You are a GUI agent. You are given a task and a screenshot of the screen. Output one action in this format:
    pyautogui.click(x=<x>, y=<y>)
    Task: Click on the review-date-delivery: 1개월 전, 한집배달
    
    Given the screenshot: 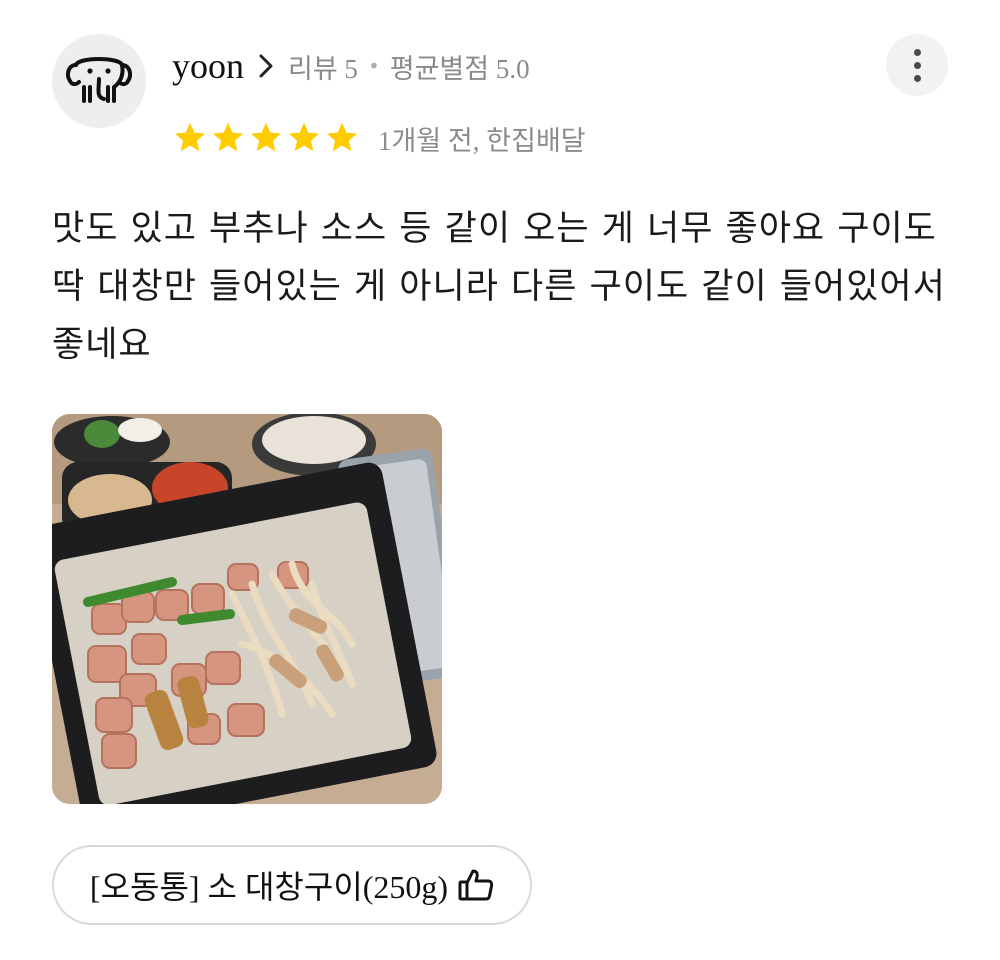 What is the action you would take?
    pyautogui.click(x=482, y=140)
    